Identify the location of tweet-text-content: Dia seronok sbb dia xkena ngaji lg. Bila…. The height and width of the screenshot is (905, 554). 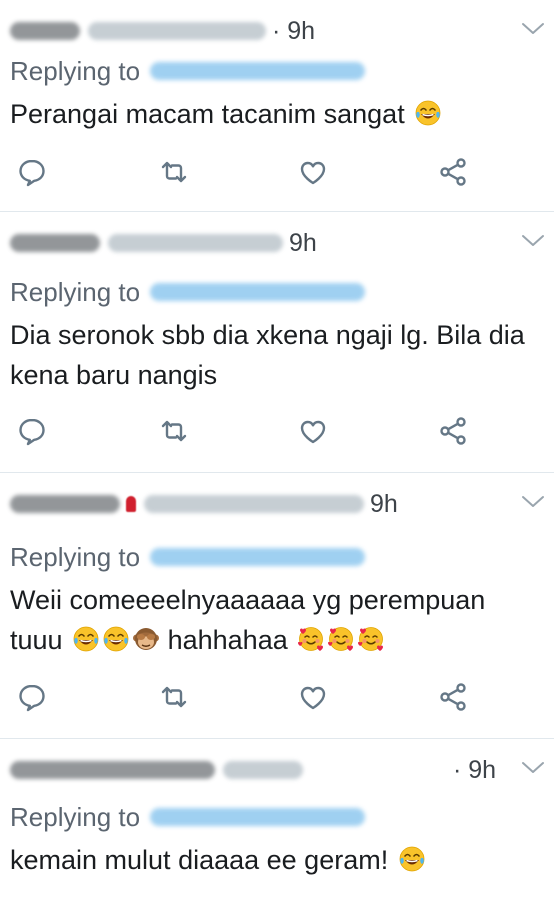
(267, 355).